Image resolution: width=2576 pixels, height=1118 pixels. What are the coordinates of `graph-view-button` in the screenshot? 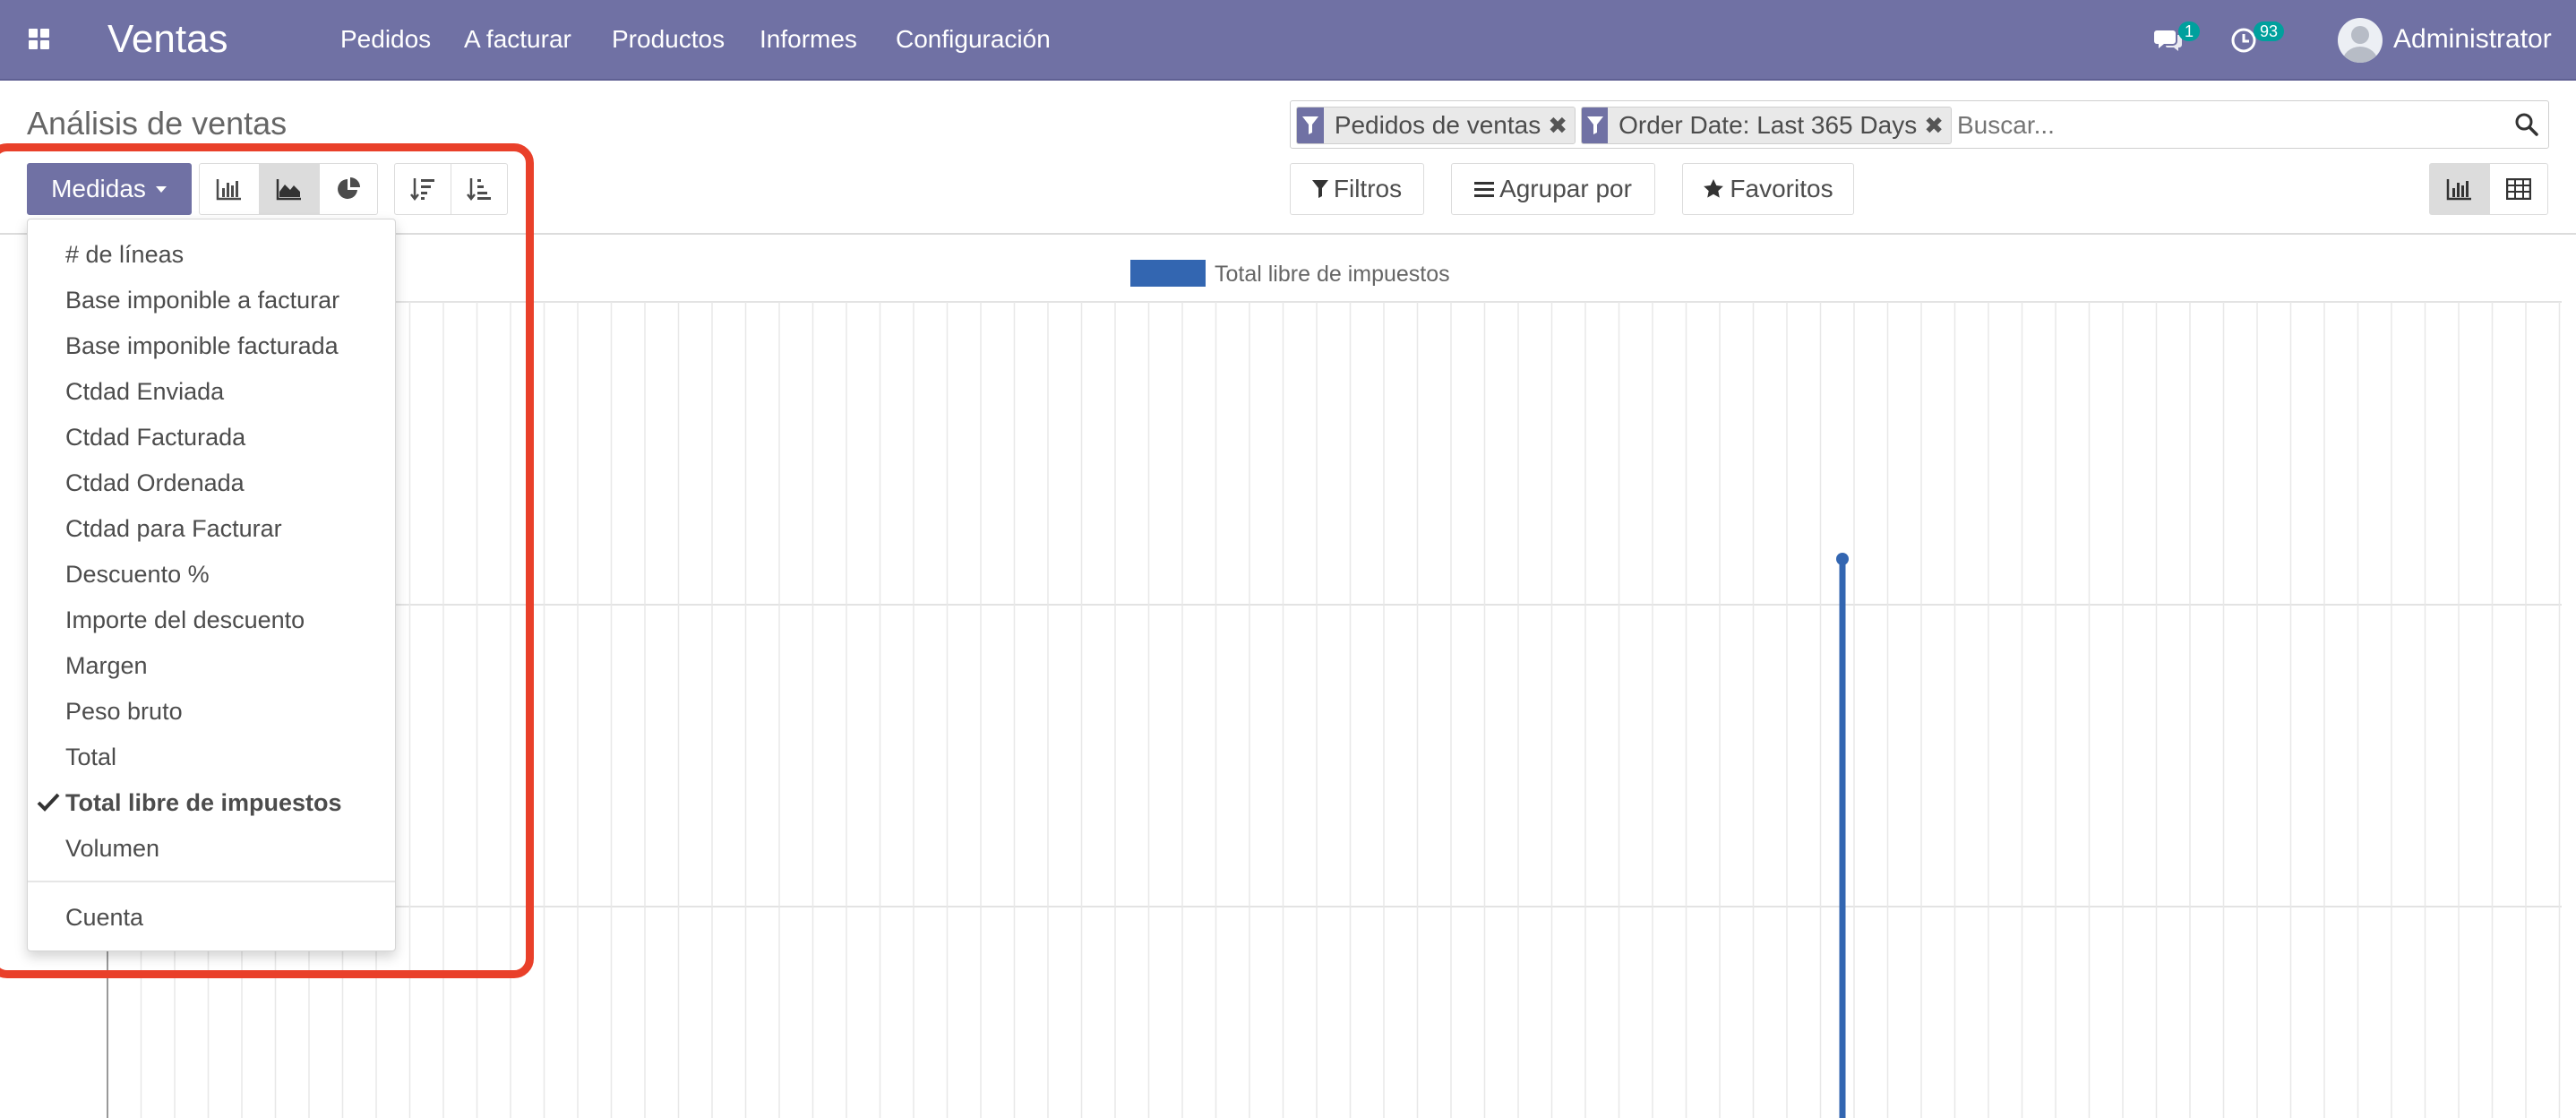 It's located at (2459, 189).